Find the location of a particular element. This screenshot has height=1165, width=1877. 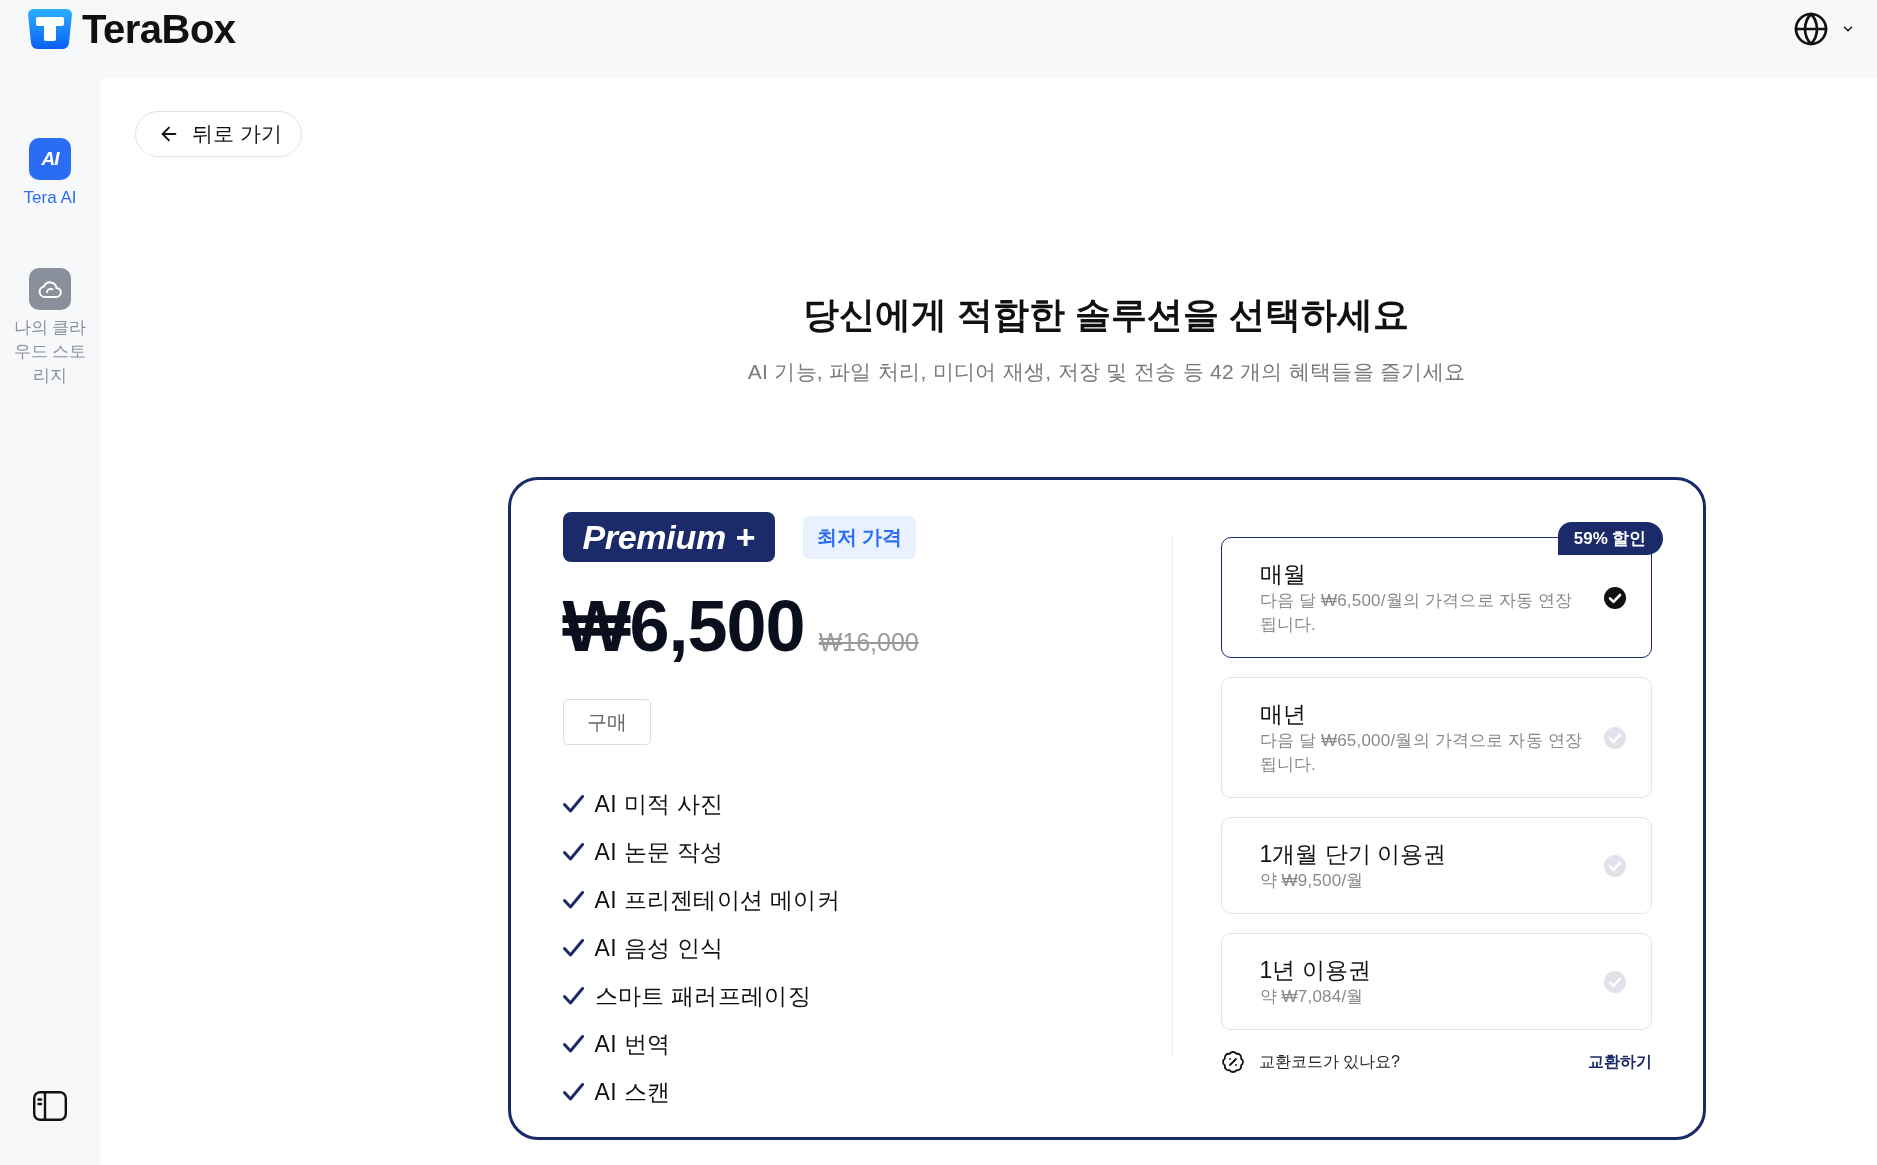

logo-icon is located at coordinates (50, 29).